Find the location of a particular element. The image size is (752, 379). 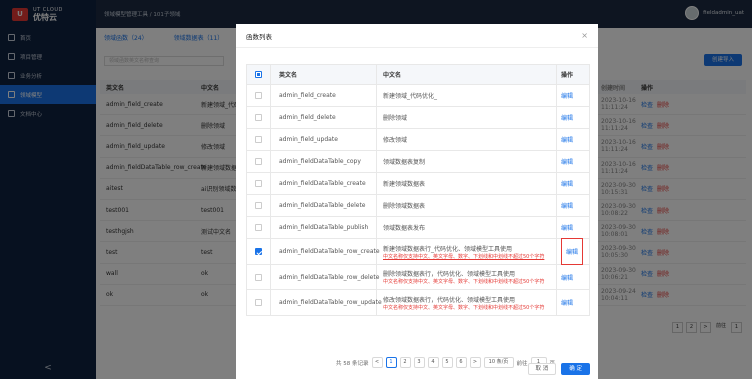

table-row: admin_field_delete 删除领域 编辑 is located at coordinates (418, 118).